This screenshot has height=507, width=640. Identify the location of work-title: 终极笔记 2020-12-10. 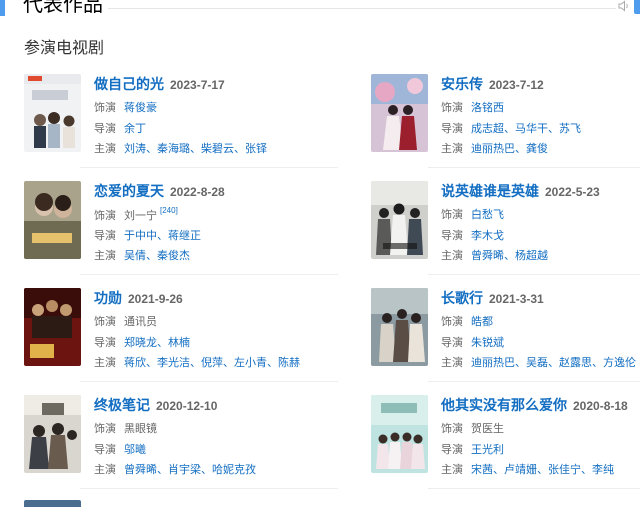
(155, 405).